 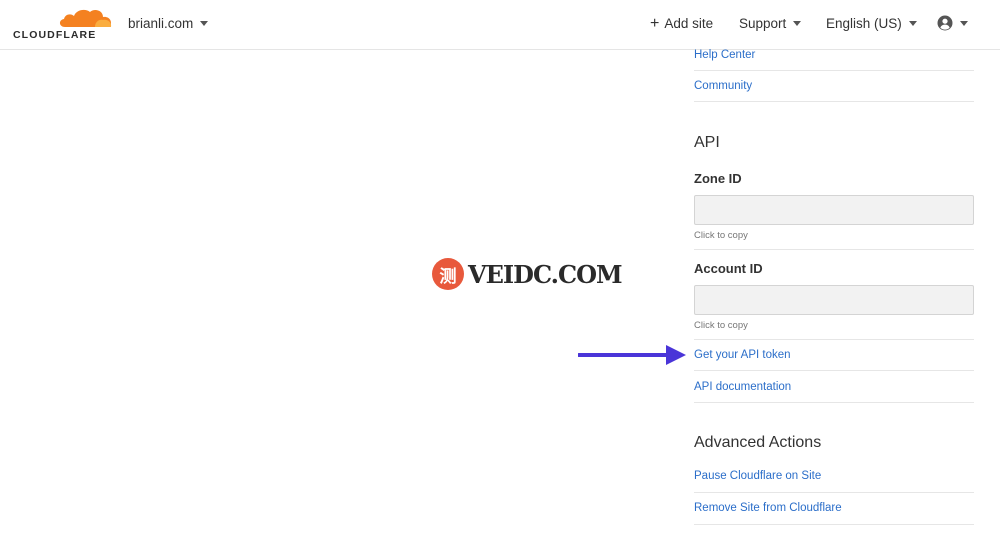 I want to click on watermark-badge: 测, so click(x=448, y=274).